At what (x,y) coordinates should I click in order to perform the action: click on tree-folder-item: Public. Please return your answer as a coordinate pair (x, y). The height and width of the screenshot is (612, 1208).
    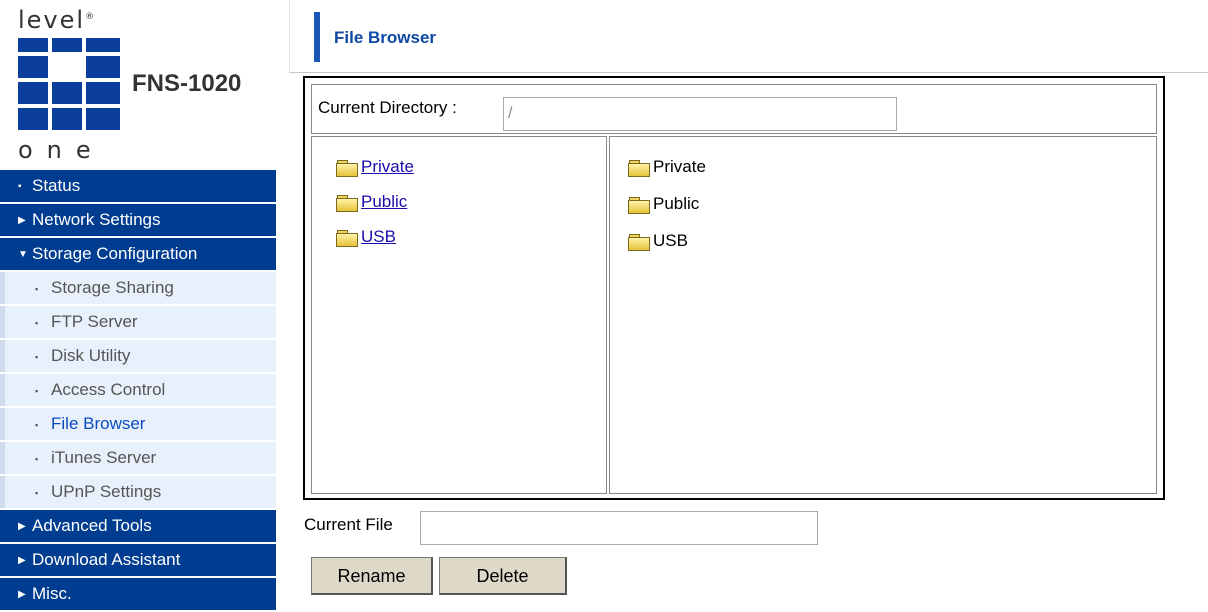
    Looking at the image, I should click on (371, 202).